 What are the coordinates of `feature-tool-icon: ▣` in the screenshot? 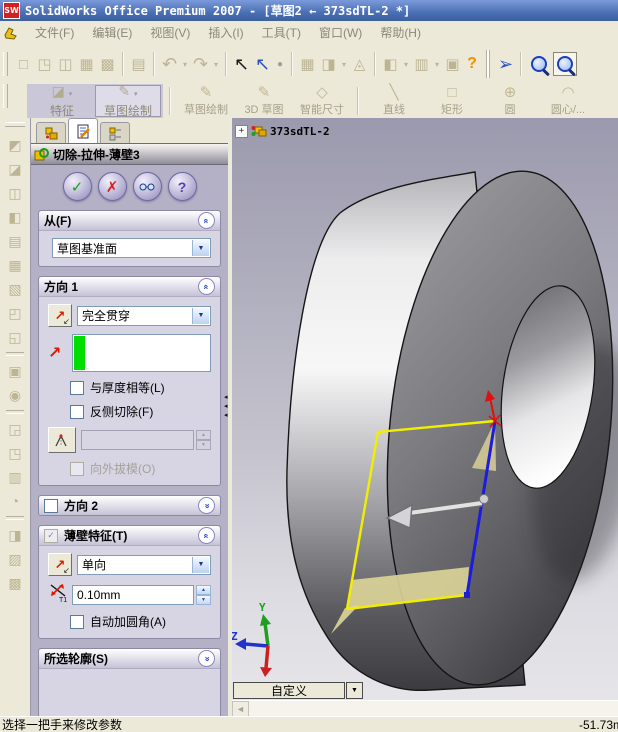 It's located at (15, 371).